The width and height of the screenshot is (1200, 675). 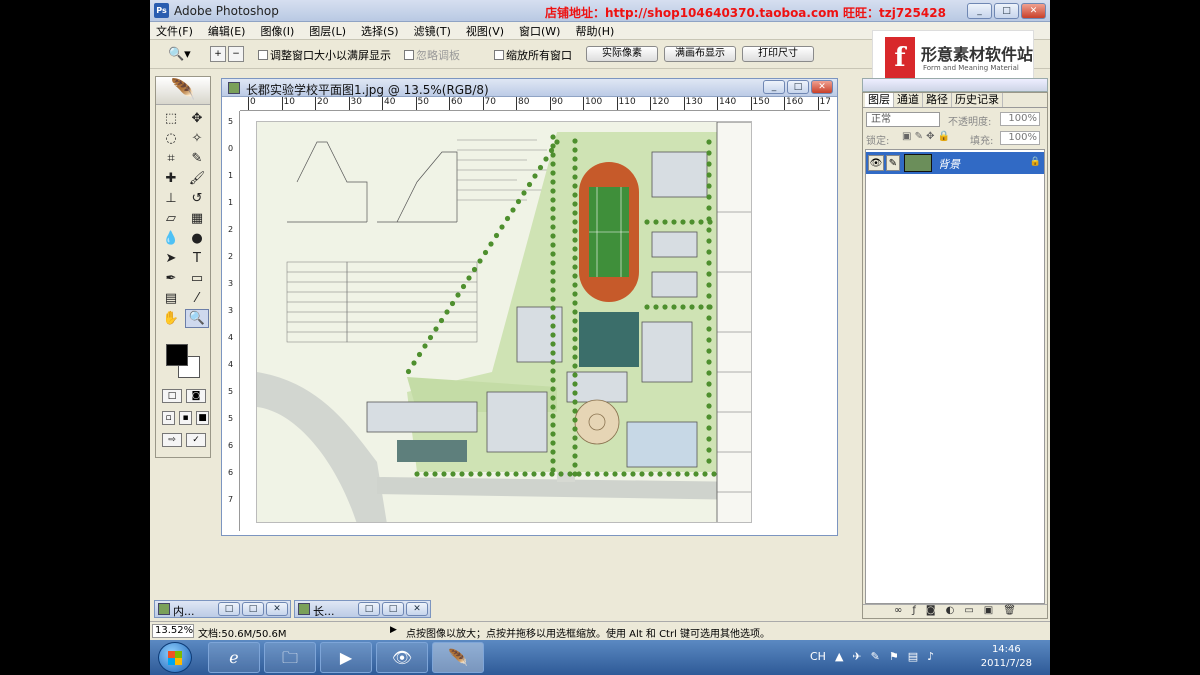 What do you see at coordinates (529, 88) in the screenshot?
I see `document-titlebar: 长郡实验学校平面图1.jpg @ 13.5%(RGB/8) _ □ ✕` at bounding box center [529, 88].